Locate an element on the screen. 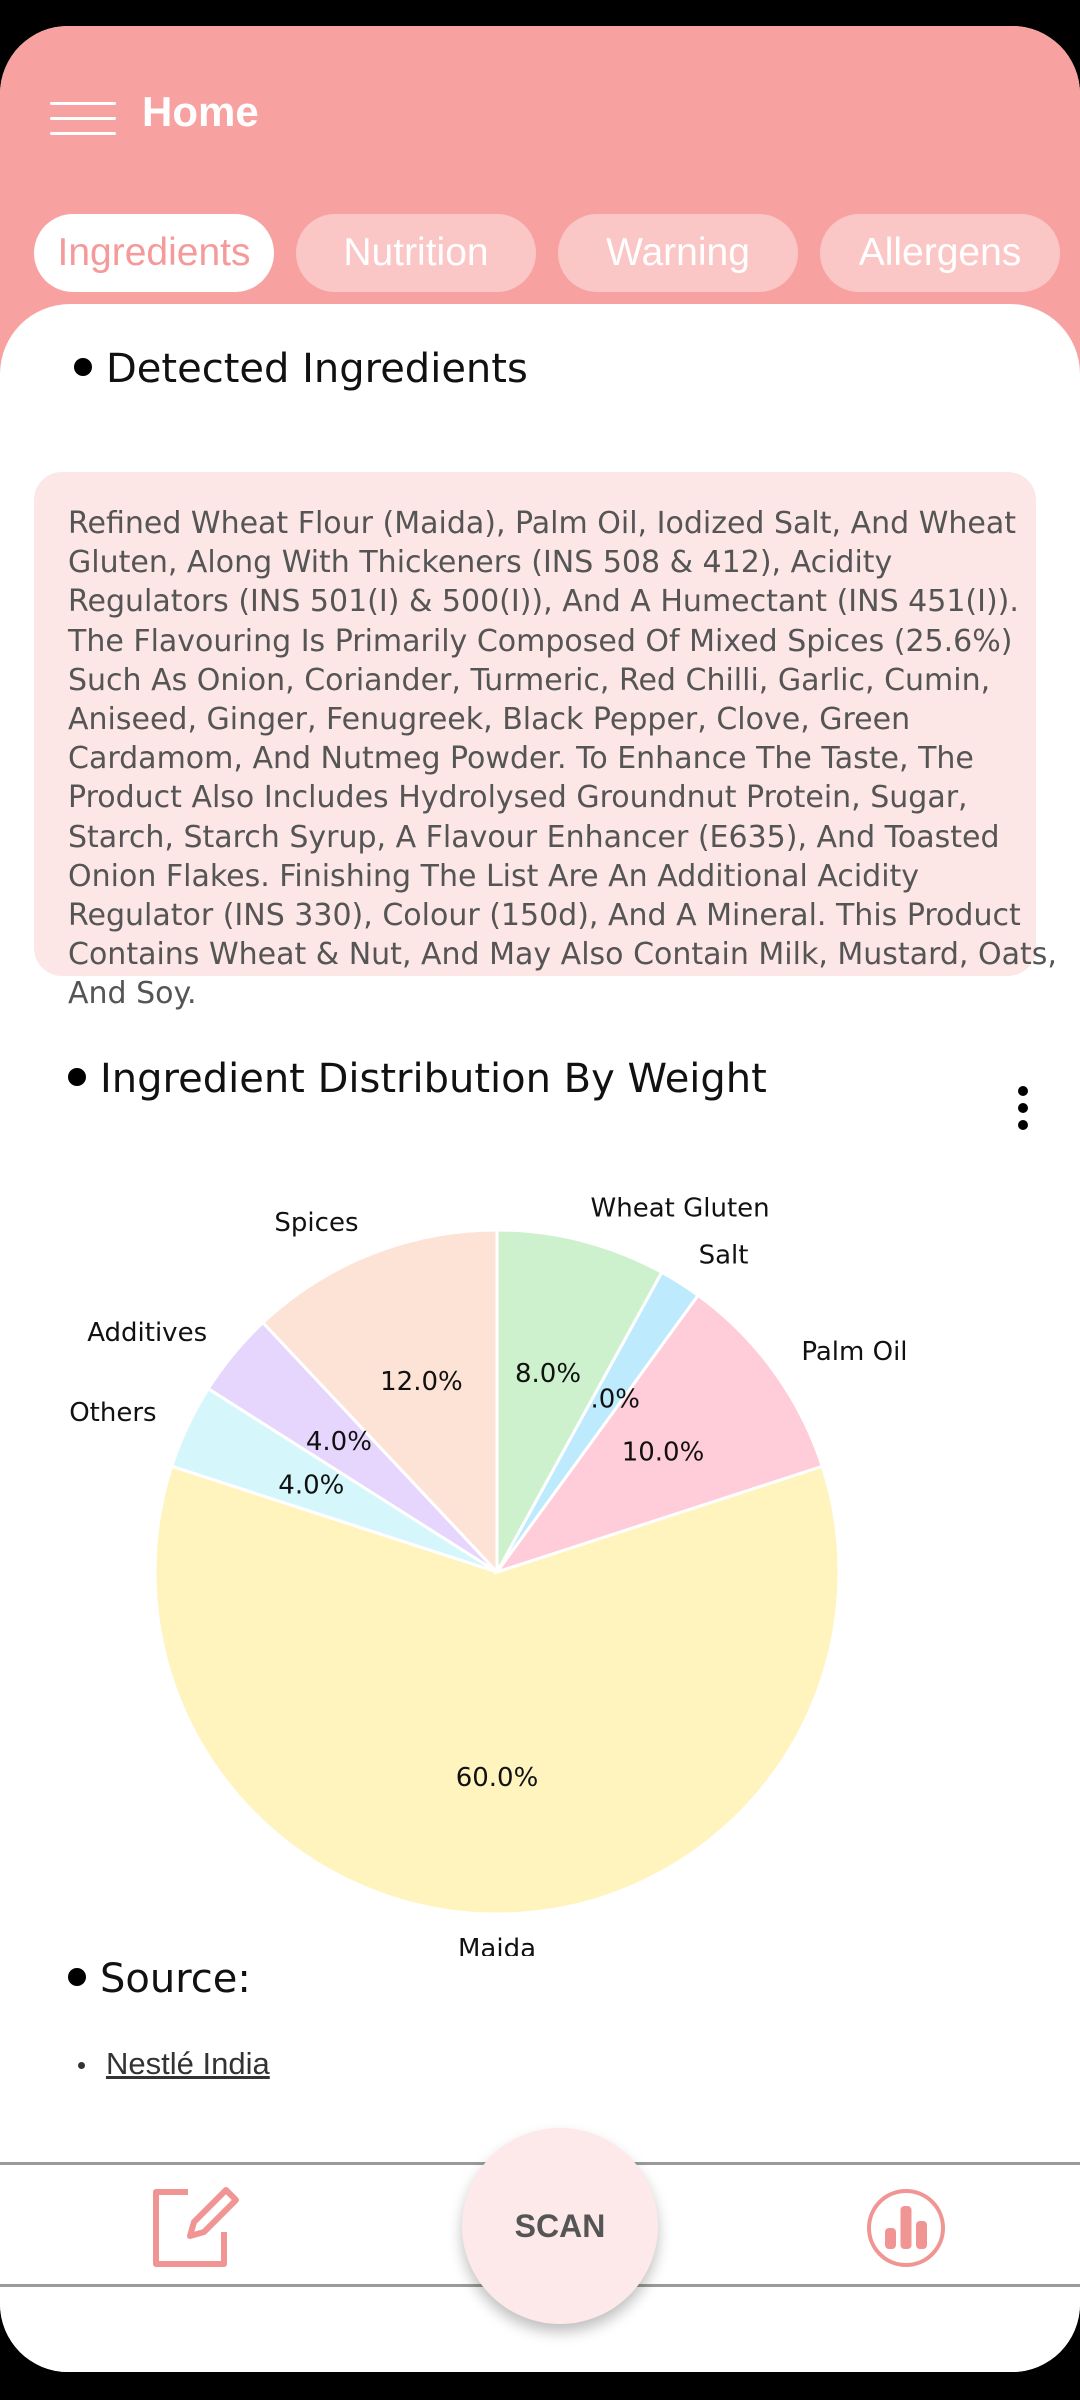  detected-ingredients-title: Detected Ingredients is located at coordinates (317, 369).